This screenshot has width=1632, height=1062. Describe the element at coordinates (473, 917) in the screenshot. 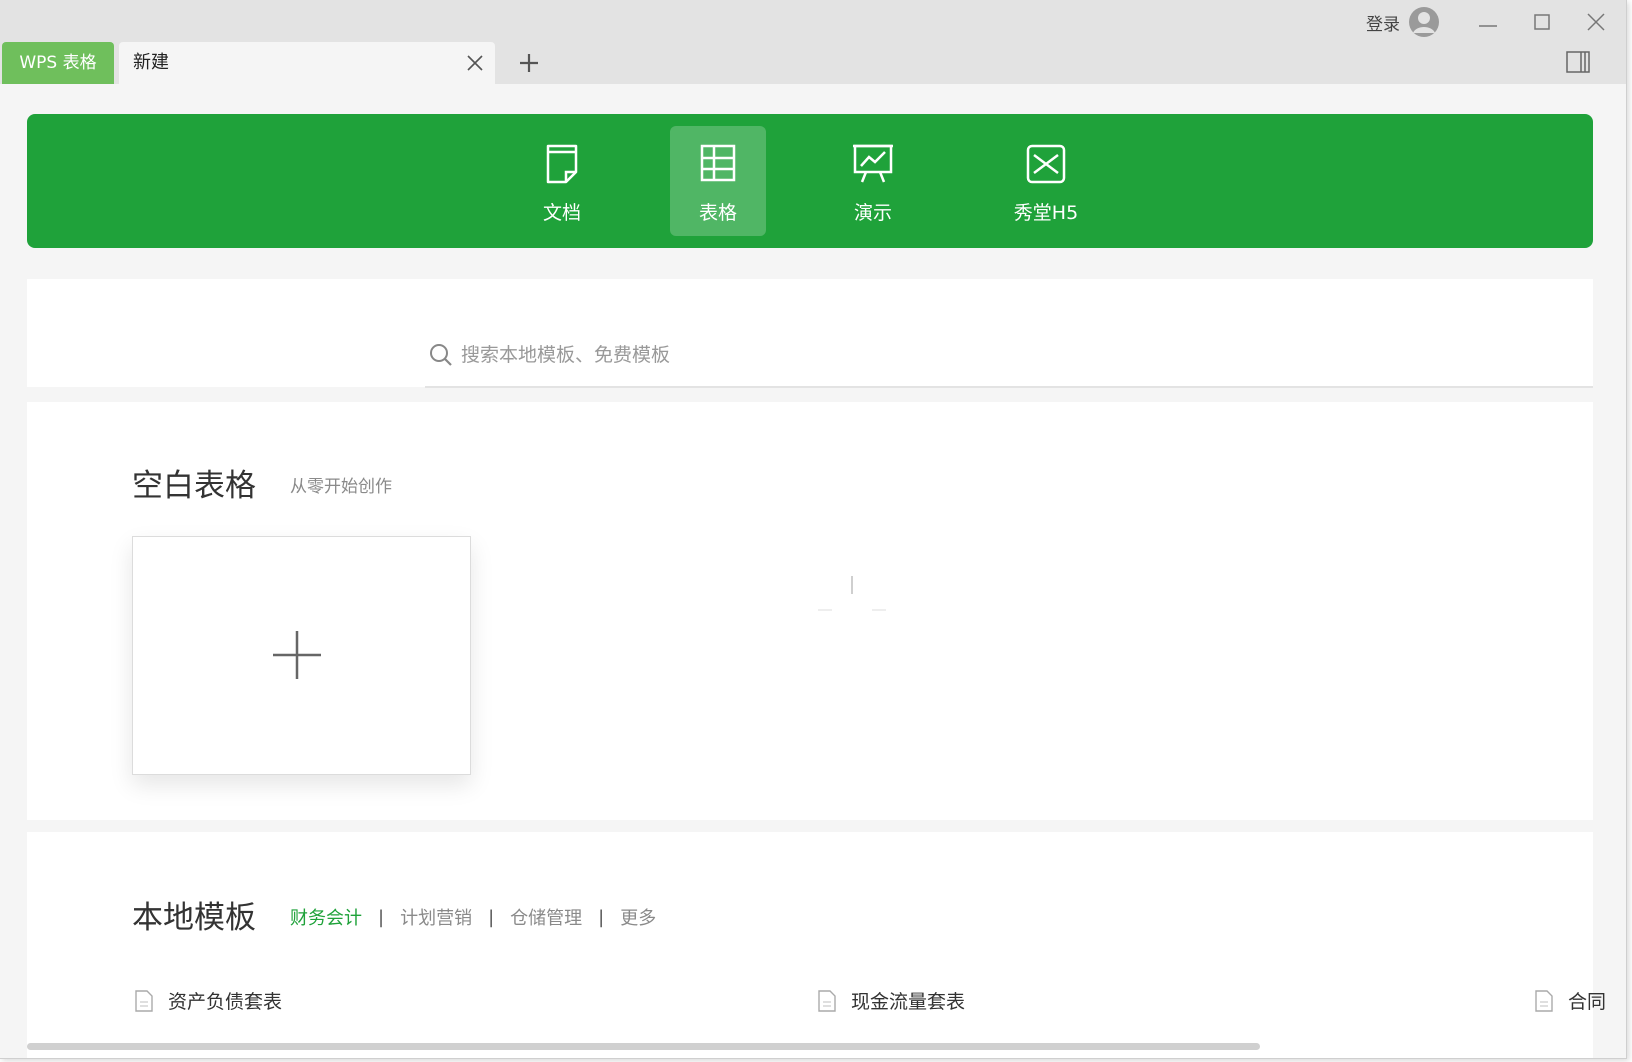

I see `template-filter-bar: 财务会计 | 计划营销 | 仓储管理 | 更多` at that location.